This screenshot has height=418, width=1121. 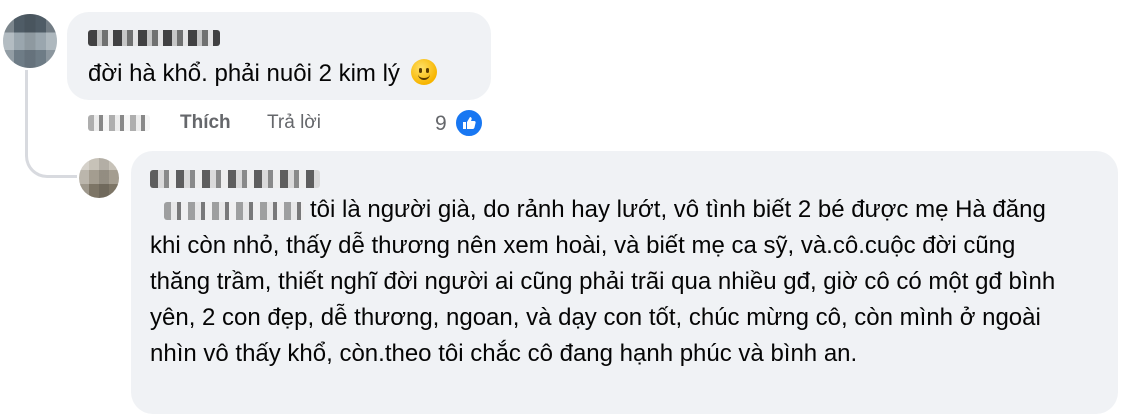 I want to click on comment-timestamp-blurred, so click(x=119, y=123).